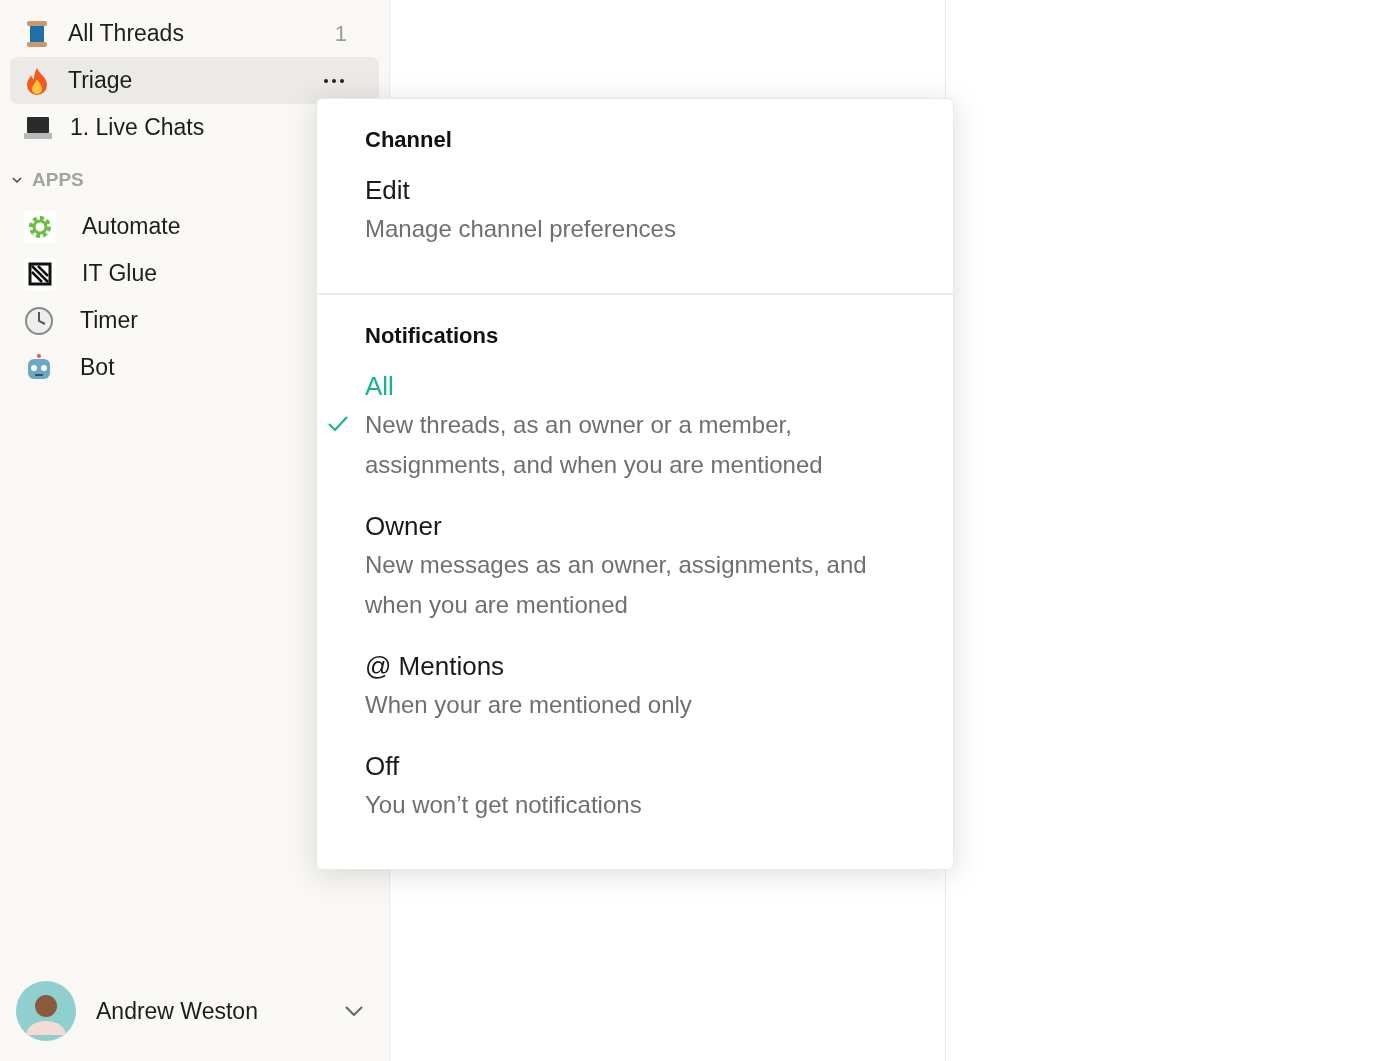 The width and height of the screenshot is (1398, 1061). Describe the element at coordinates (639, 766) in the screenshot. I see `option-title: Off` at that location.